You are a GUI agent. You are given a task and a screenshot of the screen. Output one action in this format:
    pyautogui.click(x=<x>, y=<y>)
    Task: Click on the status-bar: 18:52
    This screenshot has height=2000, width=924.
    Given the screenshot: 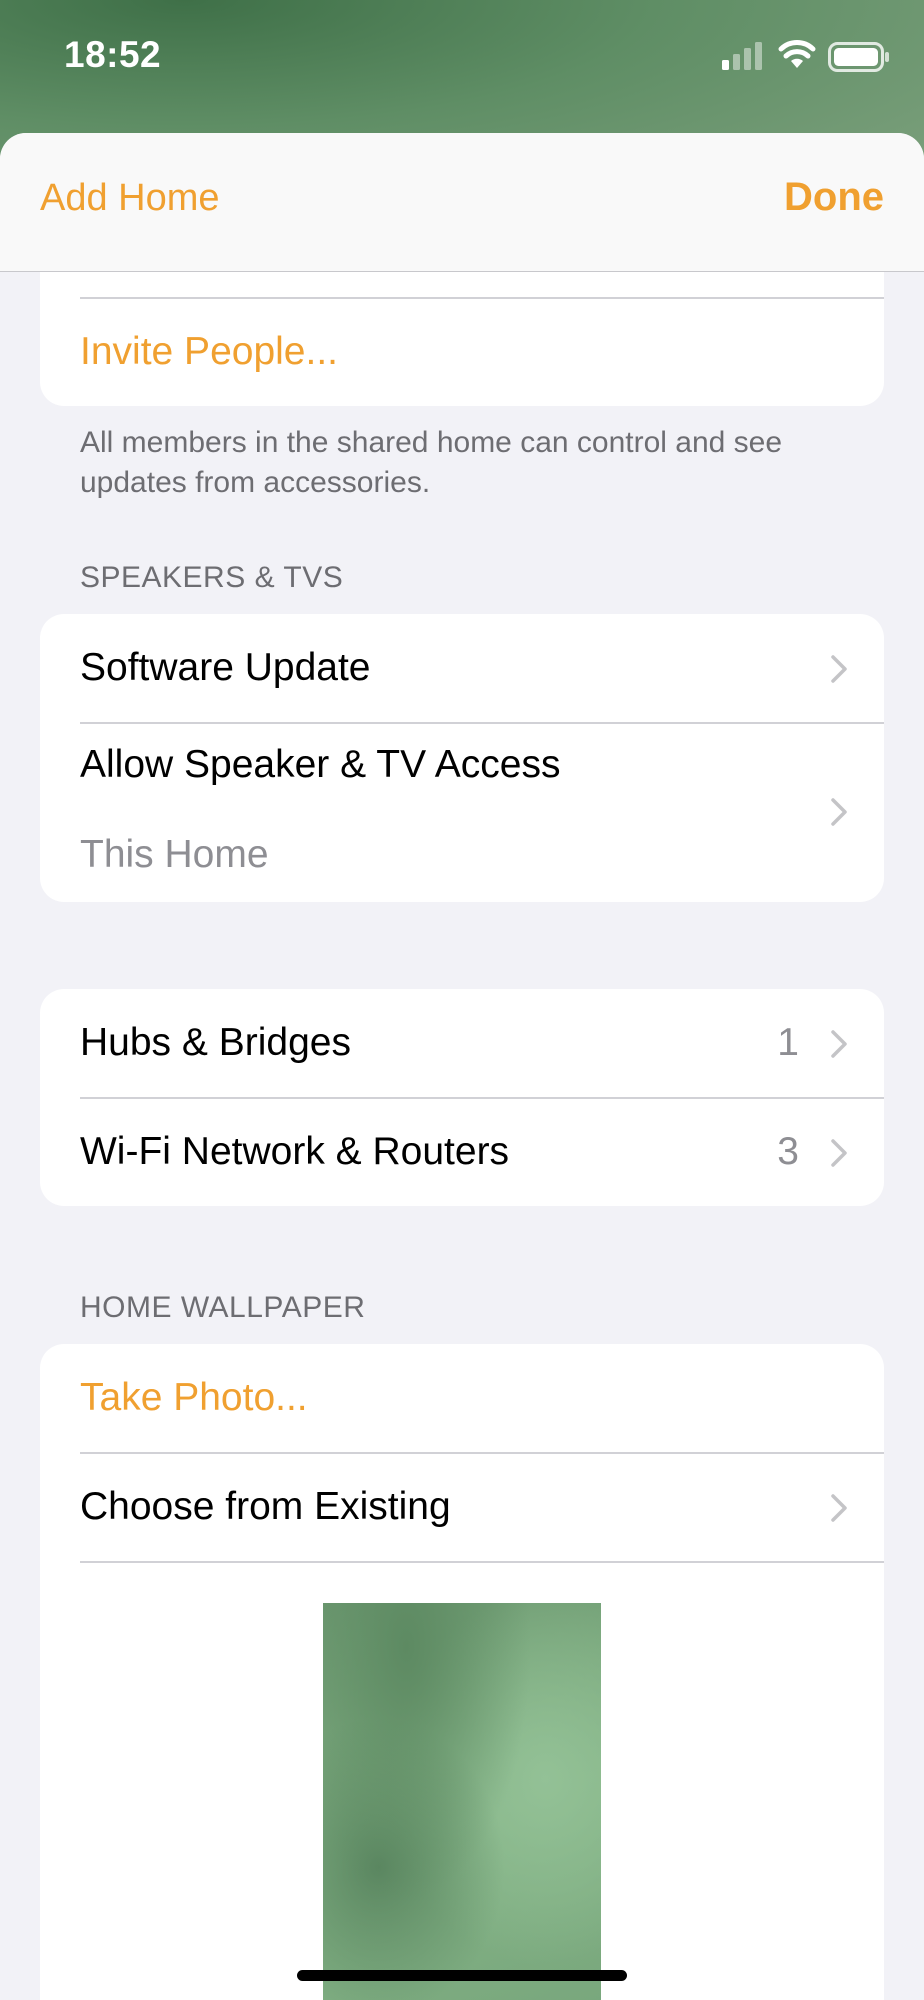 What is the action you would take?
    pyautogui.click(x=462, y=60)
    